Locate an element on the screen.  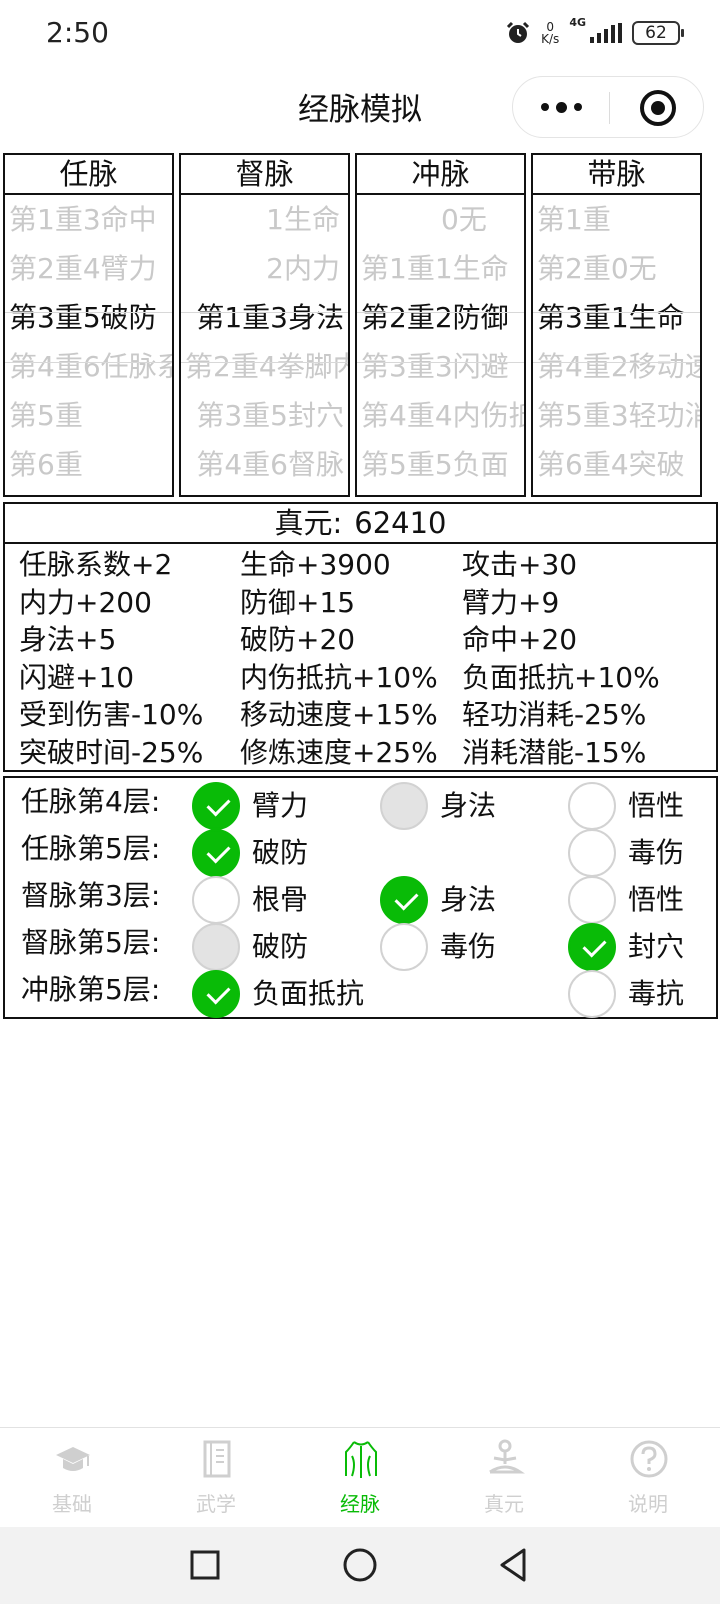
picker-option: 1生命 is located at coordinates (264, 219).